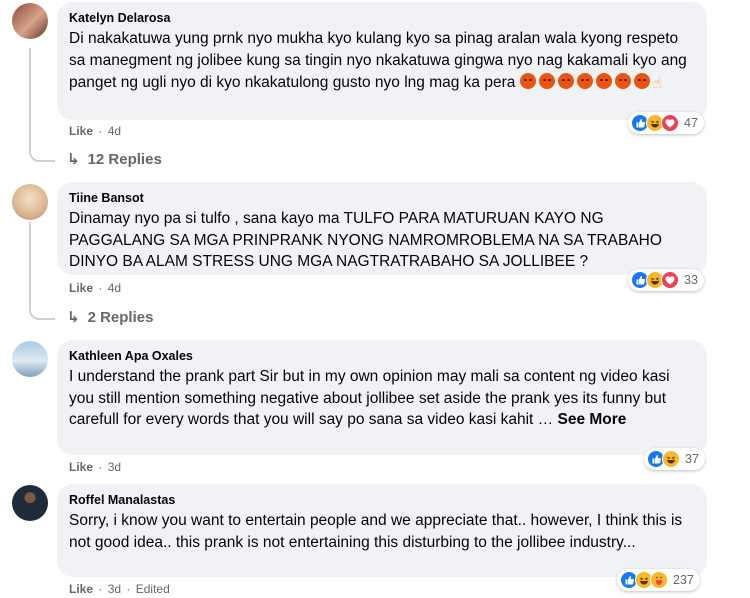 The height and width of the screenshot is (598, 750). What do you see at coordinates (153, 589) in the screenshot?
I see `edited-label: Edited` at bounding box center [153, 589].